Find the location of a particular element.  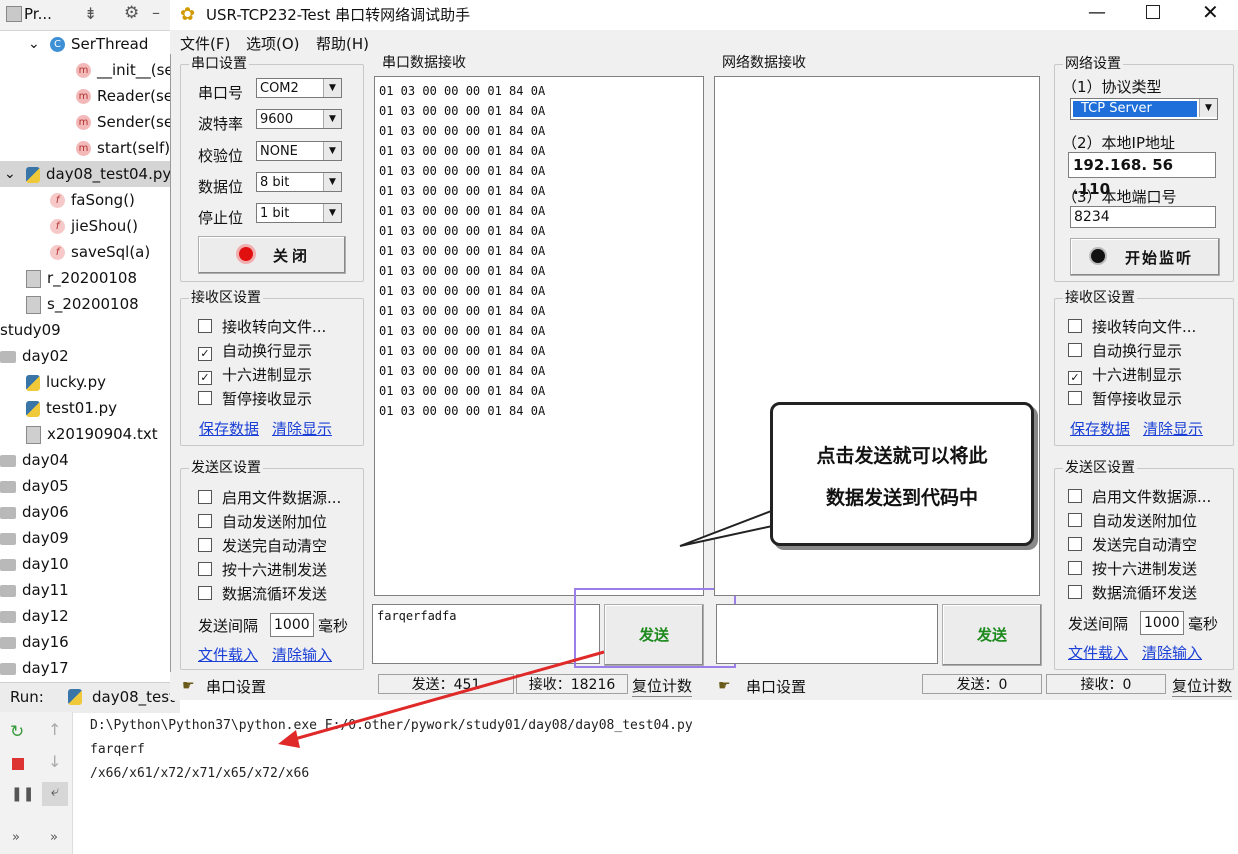

red-arrow is located at coordinates (444, 697).